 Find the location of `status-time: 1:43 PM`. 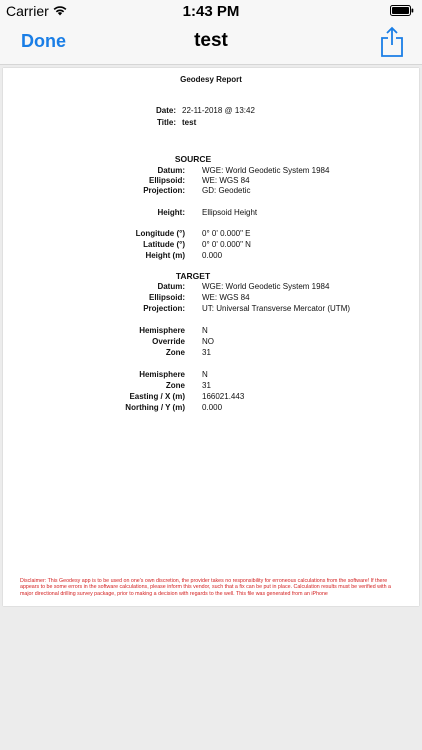

status-time: 1:43 PM is located at coordinates (211, 11).